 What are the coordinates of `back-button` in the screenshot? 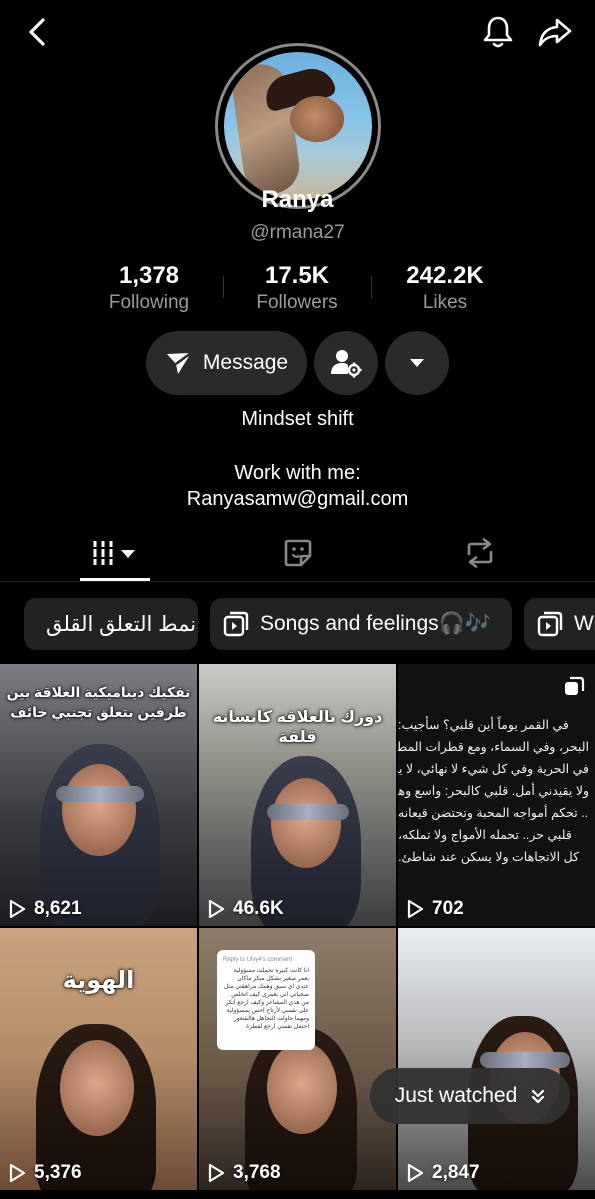 It's located at (38, 32).